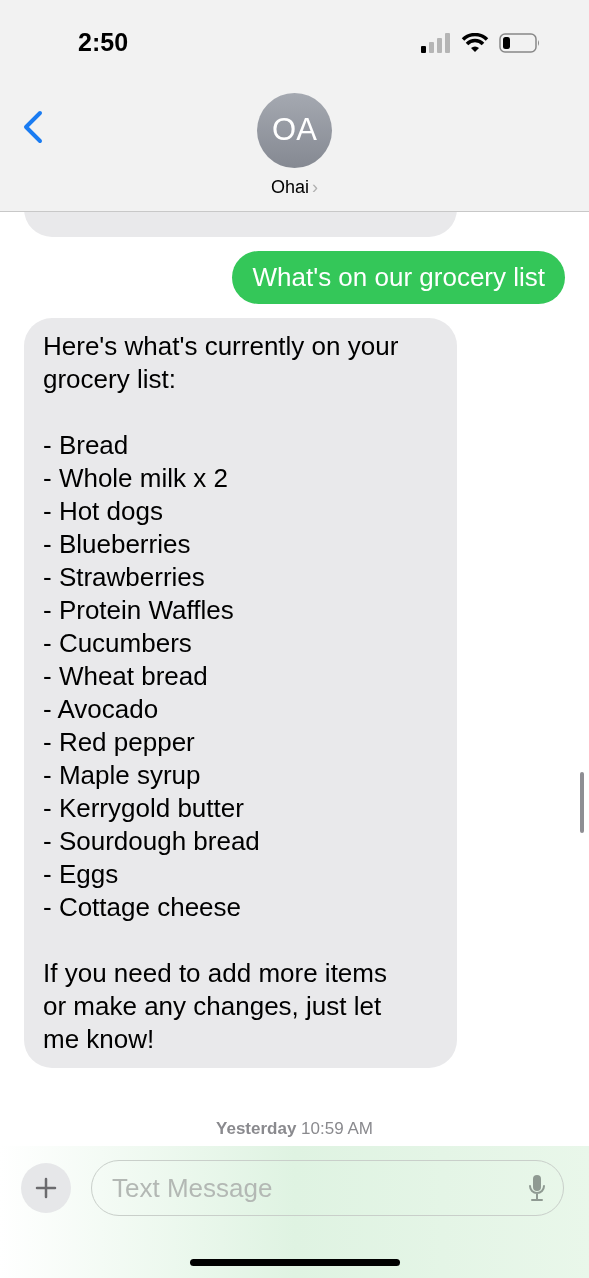 The image size is (589, 1278). Describe the element at coordinates (294, 1129) in the screenshot. I see `timestamp: Yesterday 10:59 AM` at that location.